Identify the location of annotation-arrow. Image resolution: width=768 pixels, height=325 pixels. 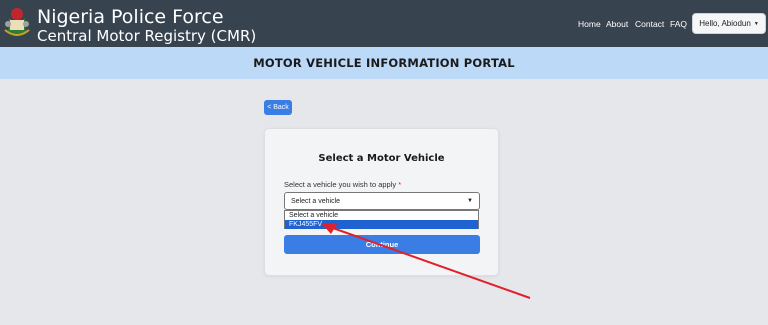
(426, 261).